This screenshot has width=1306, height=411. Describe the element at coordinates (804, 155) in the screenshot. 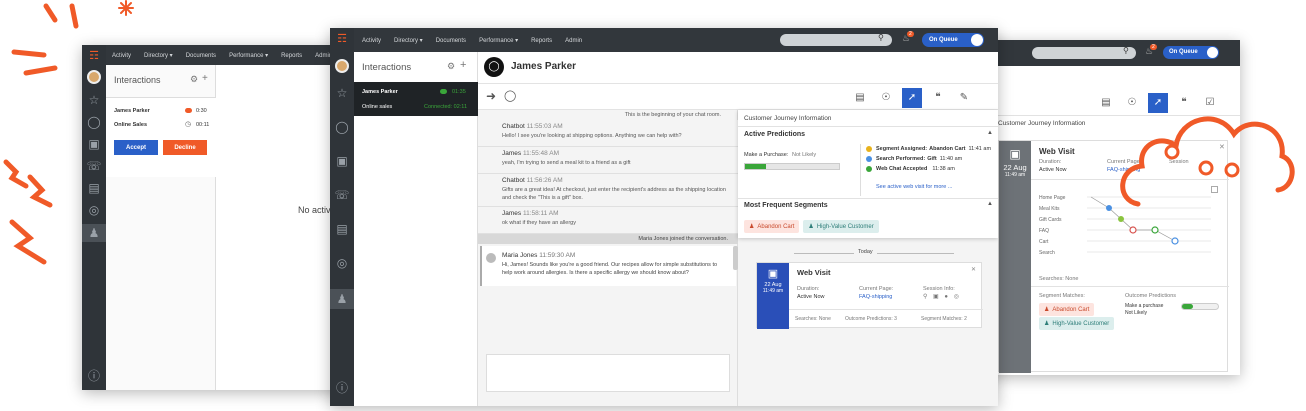

I see `not-likely-label: Not Likely` at that location.